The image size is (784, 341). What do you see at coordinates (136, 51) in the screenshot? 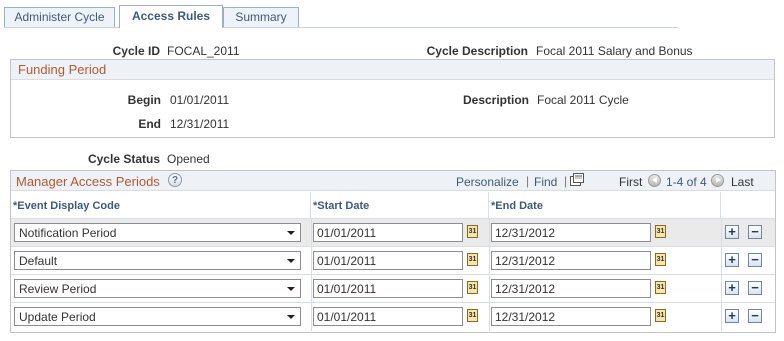
I see `cycle-id-label: Cycle ID` at bounding box center [136, 51].